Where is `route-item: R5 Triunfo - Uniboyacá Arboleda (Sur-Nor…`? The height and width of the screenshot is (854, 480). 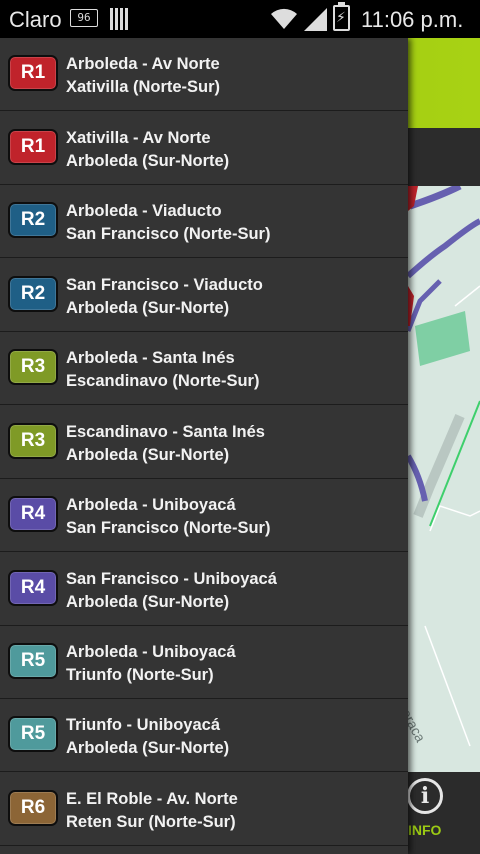 route-item: R5 Triunfo - Uniboyacá Arboleda (Sur-Nor… is located at coordinates (204, 735).